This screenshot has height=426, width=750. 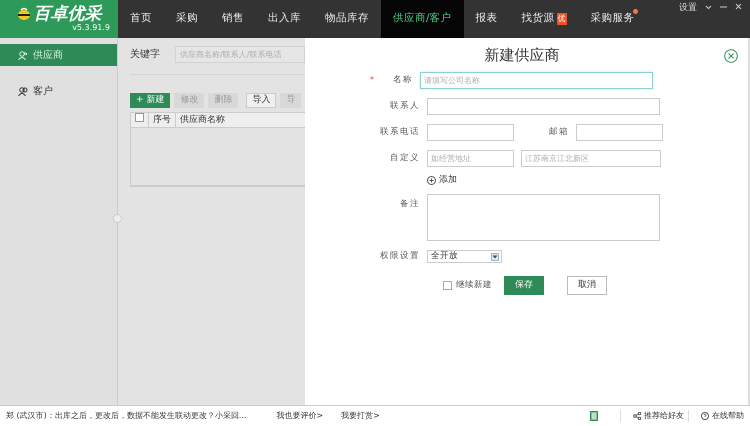 What do you see at coordinates (561, 19) in the screenshot?
I see `badge: 优` at bounding box center [561, 19].